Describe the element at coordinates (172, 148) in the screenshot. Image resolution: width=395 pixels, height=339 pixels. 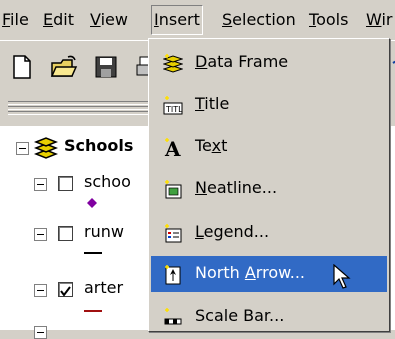
I see `text-icon: A` at that location.